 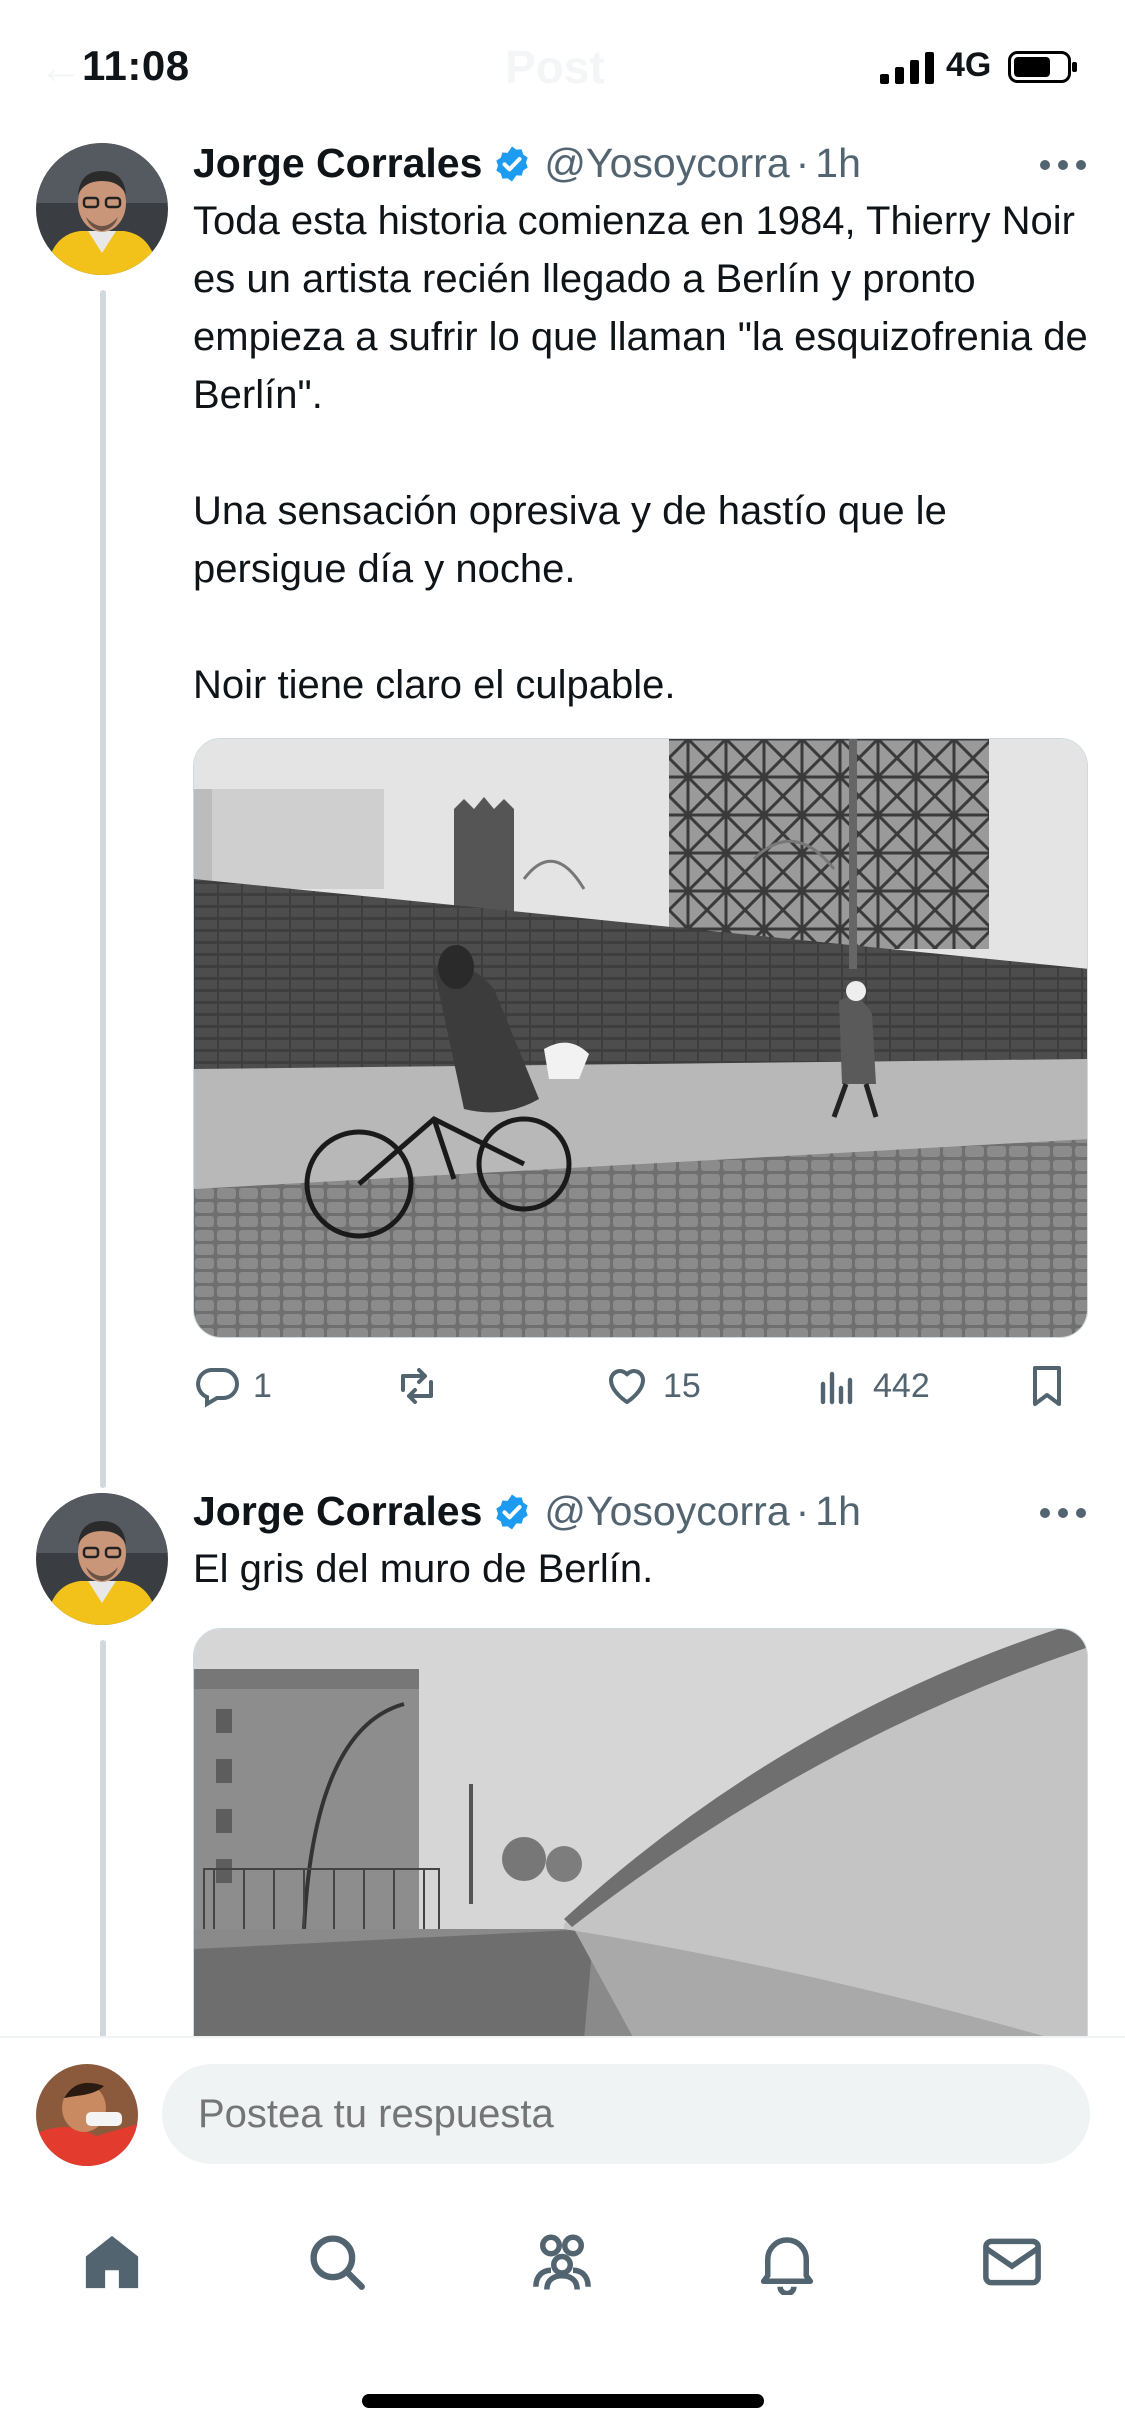 I want to click on retweet-icon, so click(x=417, y=1386).